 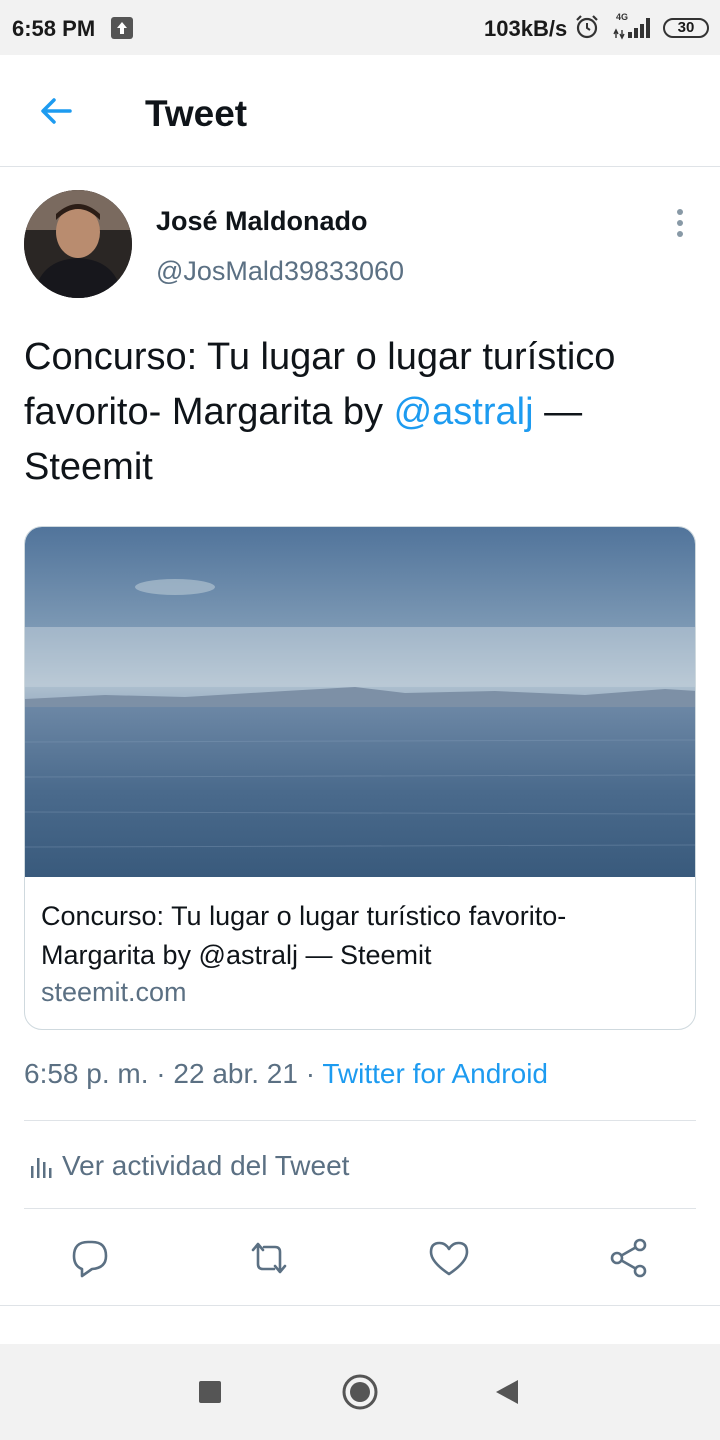 What do you see at coordinates (360, 27) in the screenshot?
I see `status-bar: 6:58 PM 103kB/s 4G 30` at bounding box center [360, 27].